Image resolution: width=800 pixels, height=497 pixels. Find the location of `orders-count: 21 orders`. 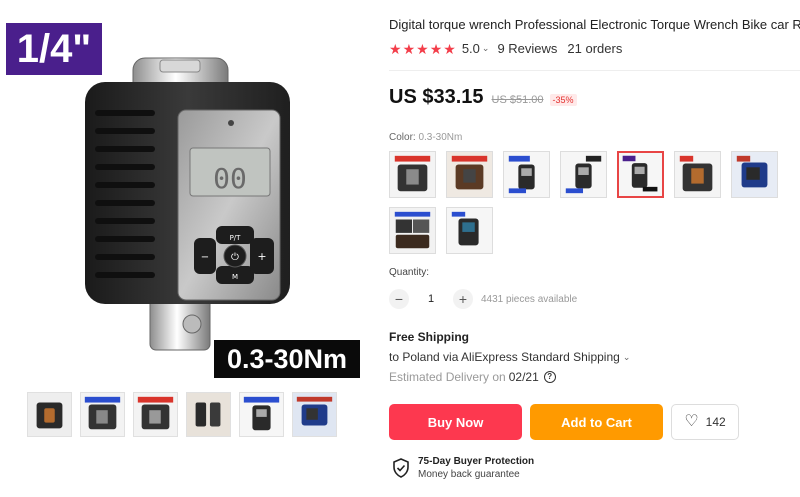

orders-count: 21 orders is located at coordinates (595, 48).